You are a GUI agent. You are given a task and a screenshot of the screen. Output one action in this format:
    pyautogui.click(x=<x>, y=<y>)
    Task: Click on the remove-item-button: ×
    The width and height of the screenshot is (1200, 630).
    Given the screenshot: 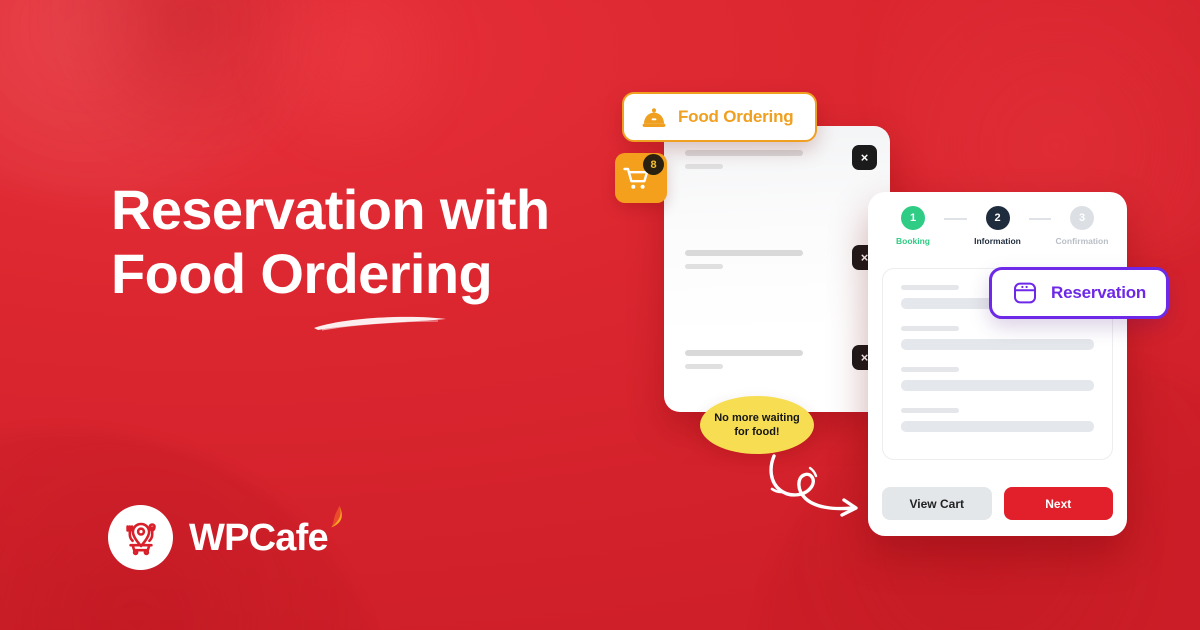 What is the action you would take?
    pyautogui.click(x=864, y=157)
    